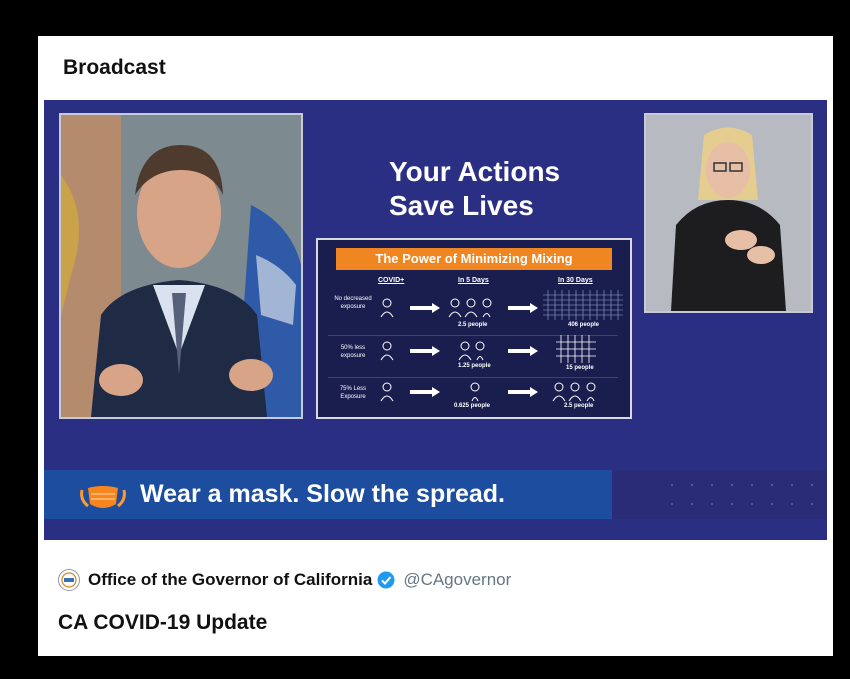 This screenshot has width=850, height=679. What do you see at coordinates (472, 406) in the screenshot?
I see `count-5-days: 0.625 people` at bounding box center [472, 406].